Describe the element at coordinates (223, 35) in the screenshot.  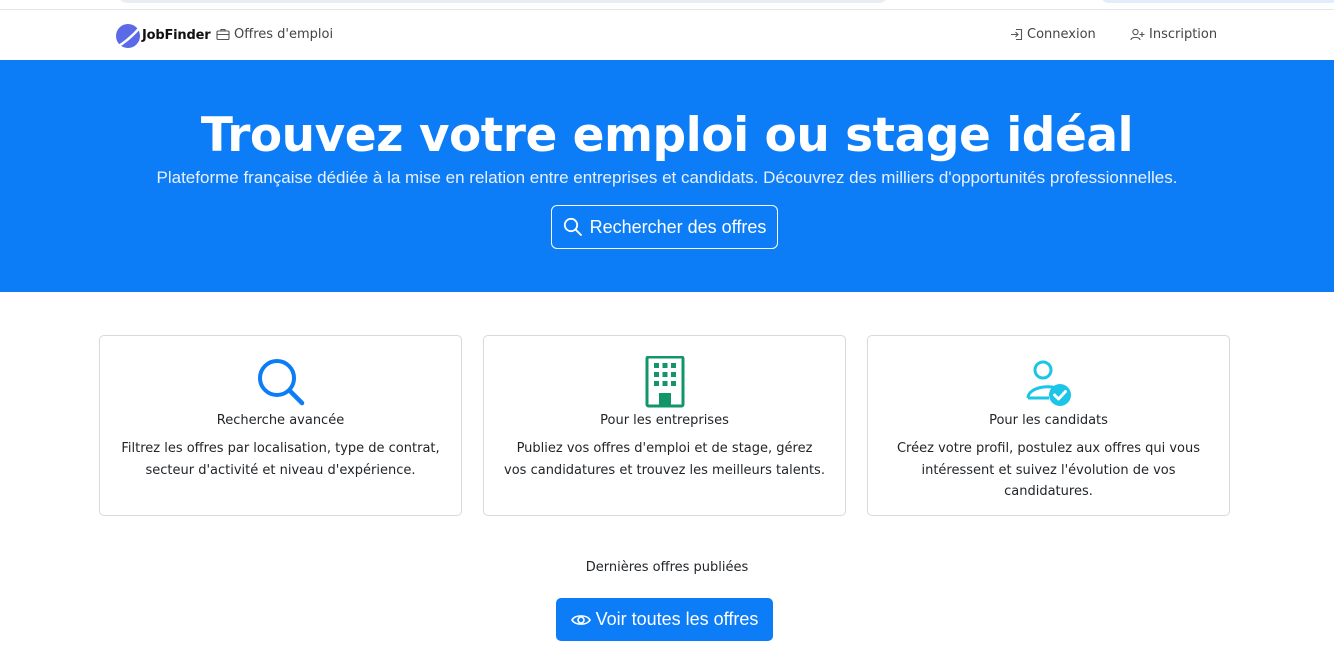
I see `briefcase-icon` at that location.